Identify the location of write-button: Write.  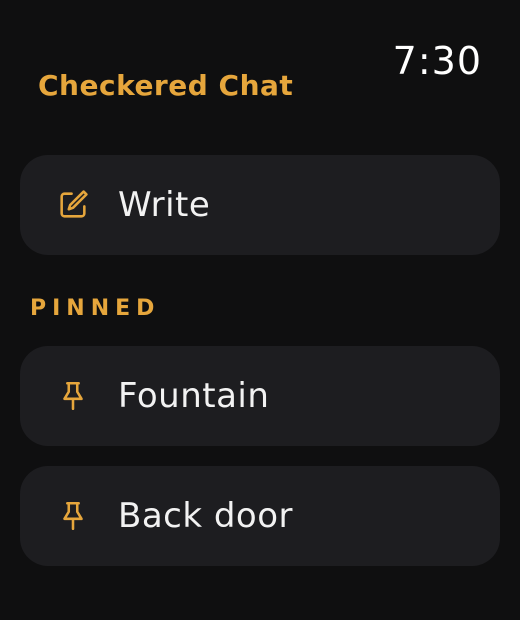
(260, 205).